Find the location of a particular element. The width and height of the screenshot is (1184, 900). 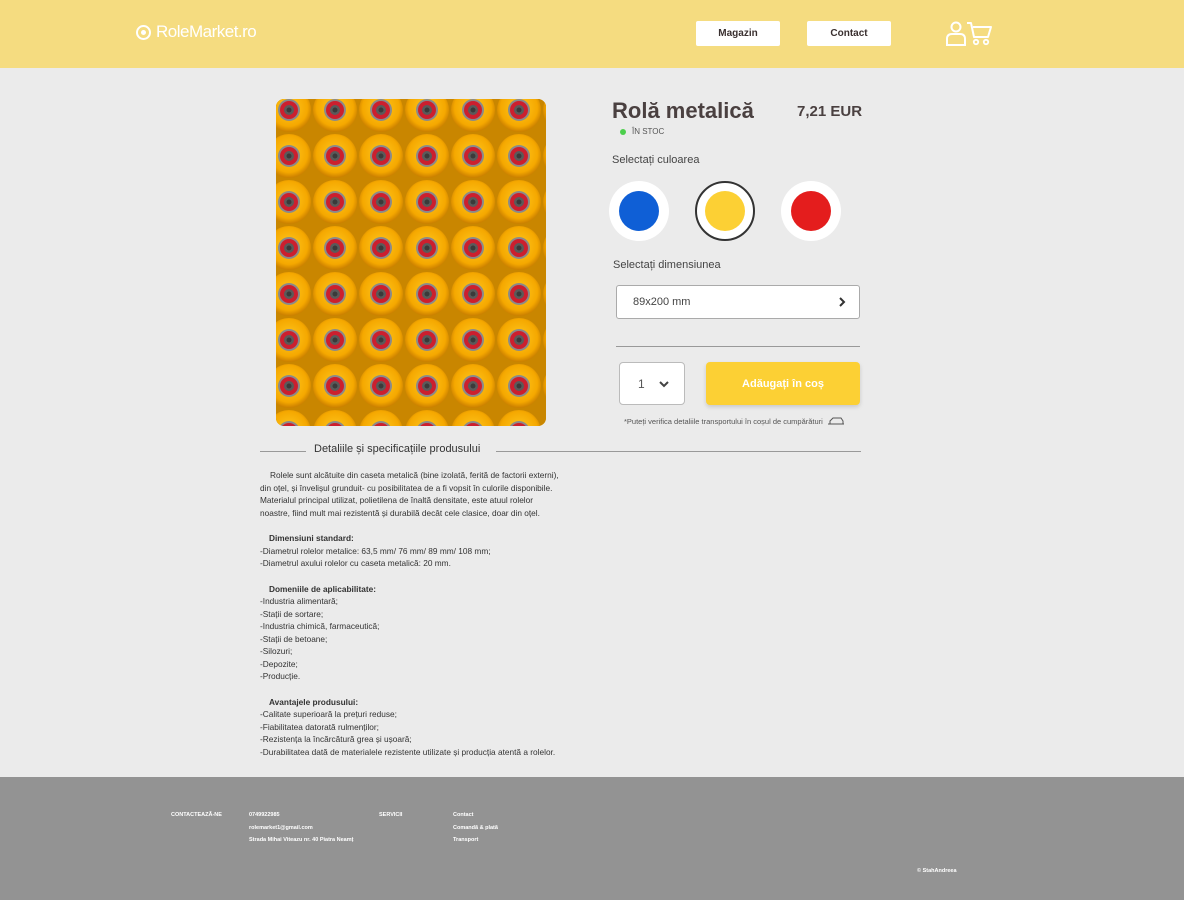

footer-link-contact: Contact is located at coordinates (475, 815).